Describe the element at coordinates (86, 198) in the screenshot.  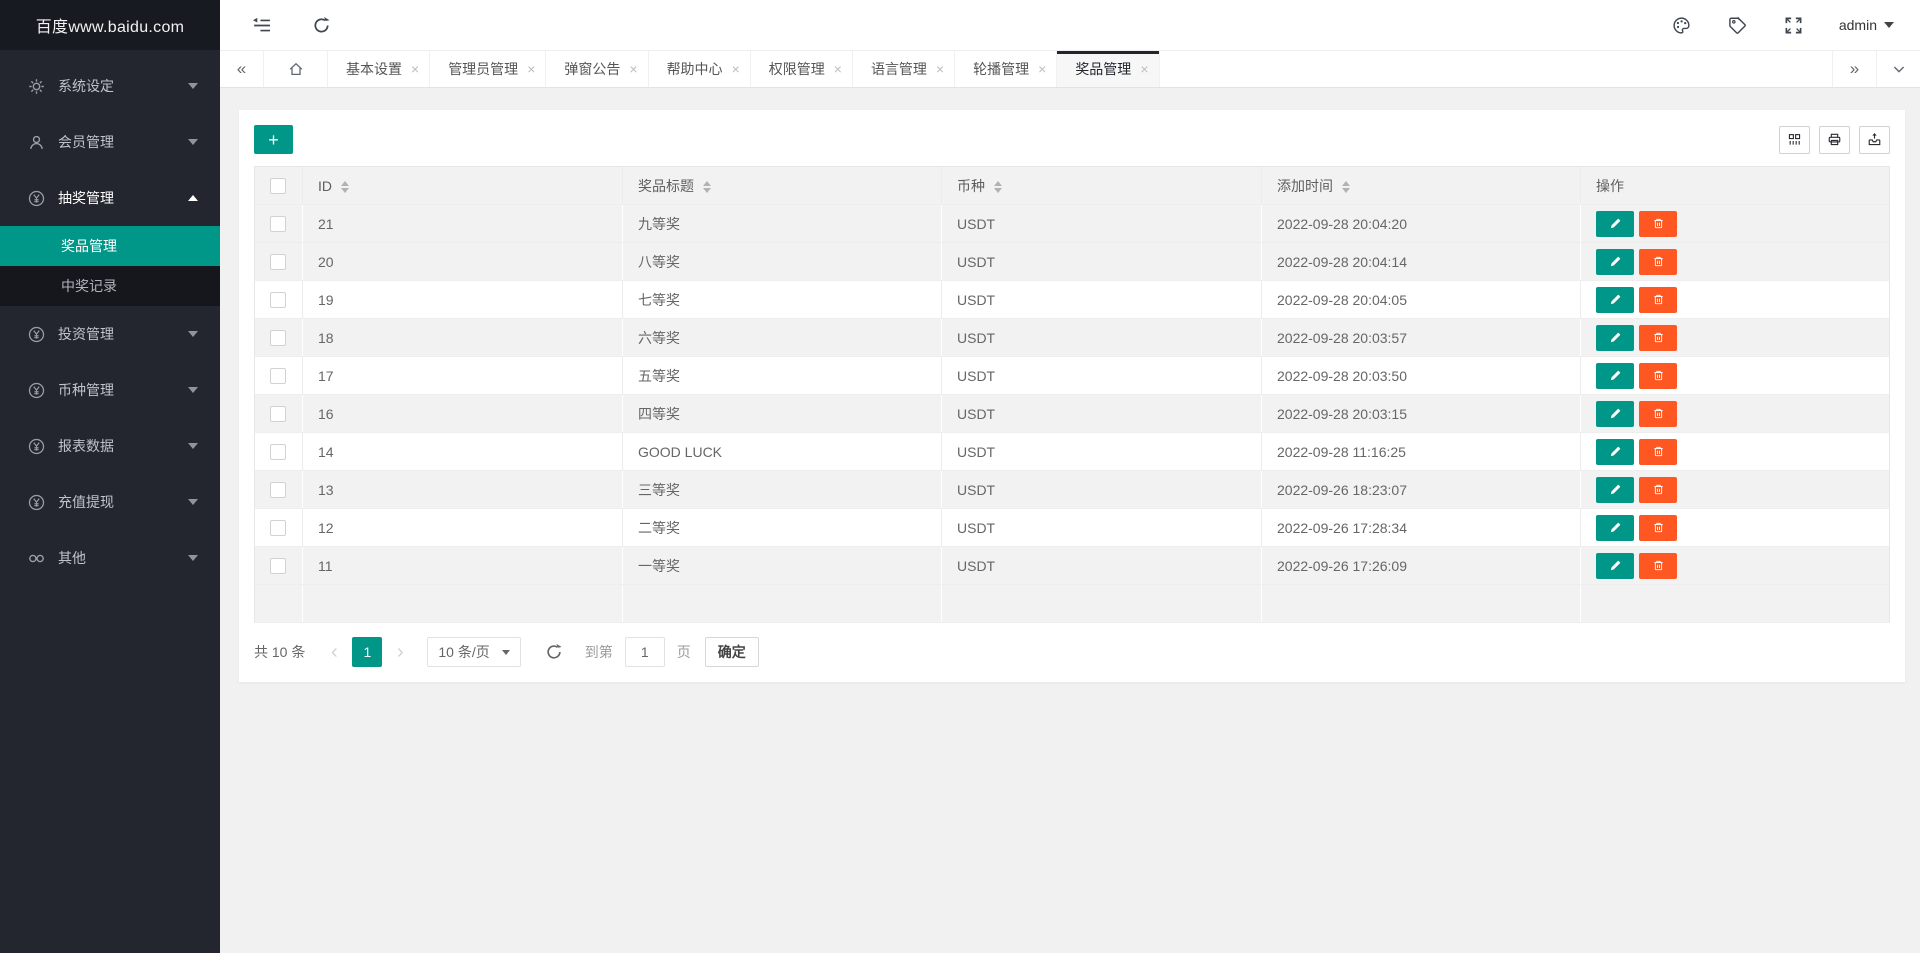
I see `sidebar-item-label: 抽奖管理` at that location.